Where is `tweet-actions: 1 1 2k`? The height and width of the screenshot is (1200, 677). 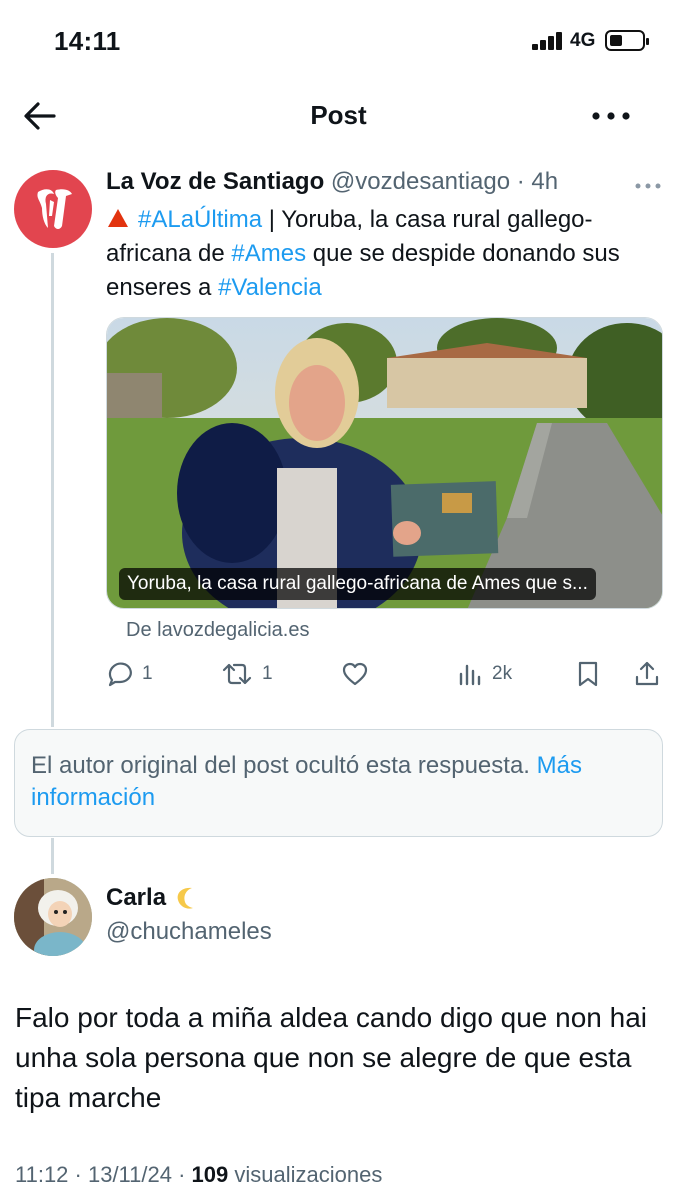
tweet-actions: 1 1 2k is located at coordinates (386, 674).